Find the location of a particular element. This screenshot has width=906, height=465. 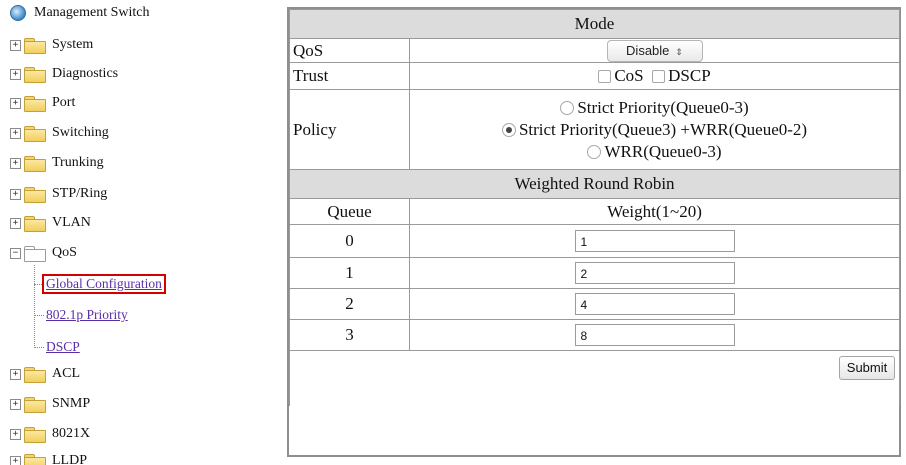

qos-mode-select: Disable ⇕ is located at coordinates (654, 50).